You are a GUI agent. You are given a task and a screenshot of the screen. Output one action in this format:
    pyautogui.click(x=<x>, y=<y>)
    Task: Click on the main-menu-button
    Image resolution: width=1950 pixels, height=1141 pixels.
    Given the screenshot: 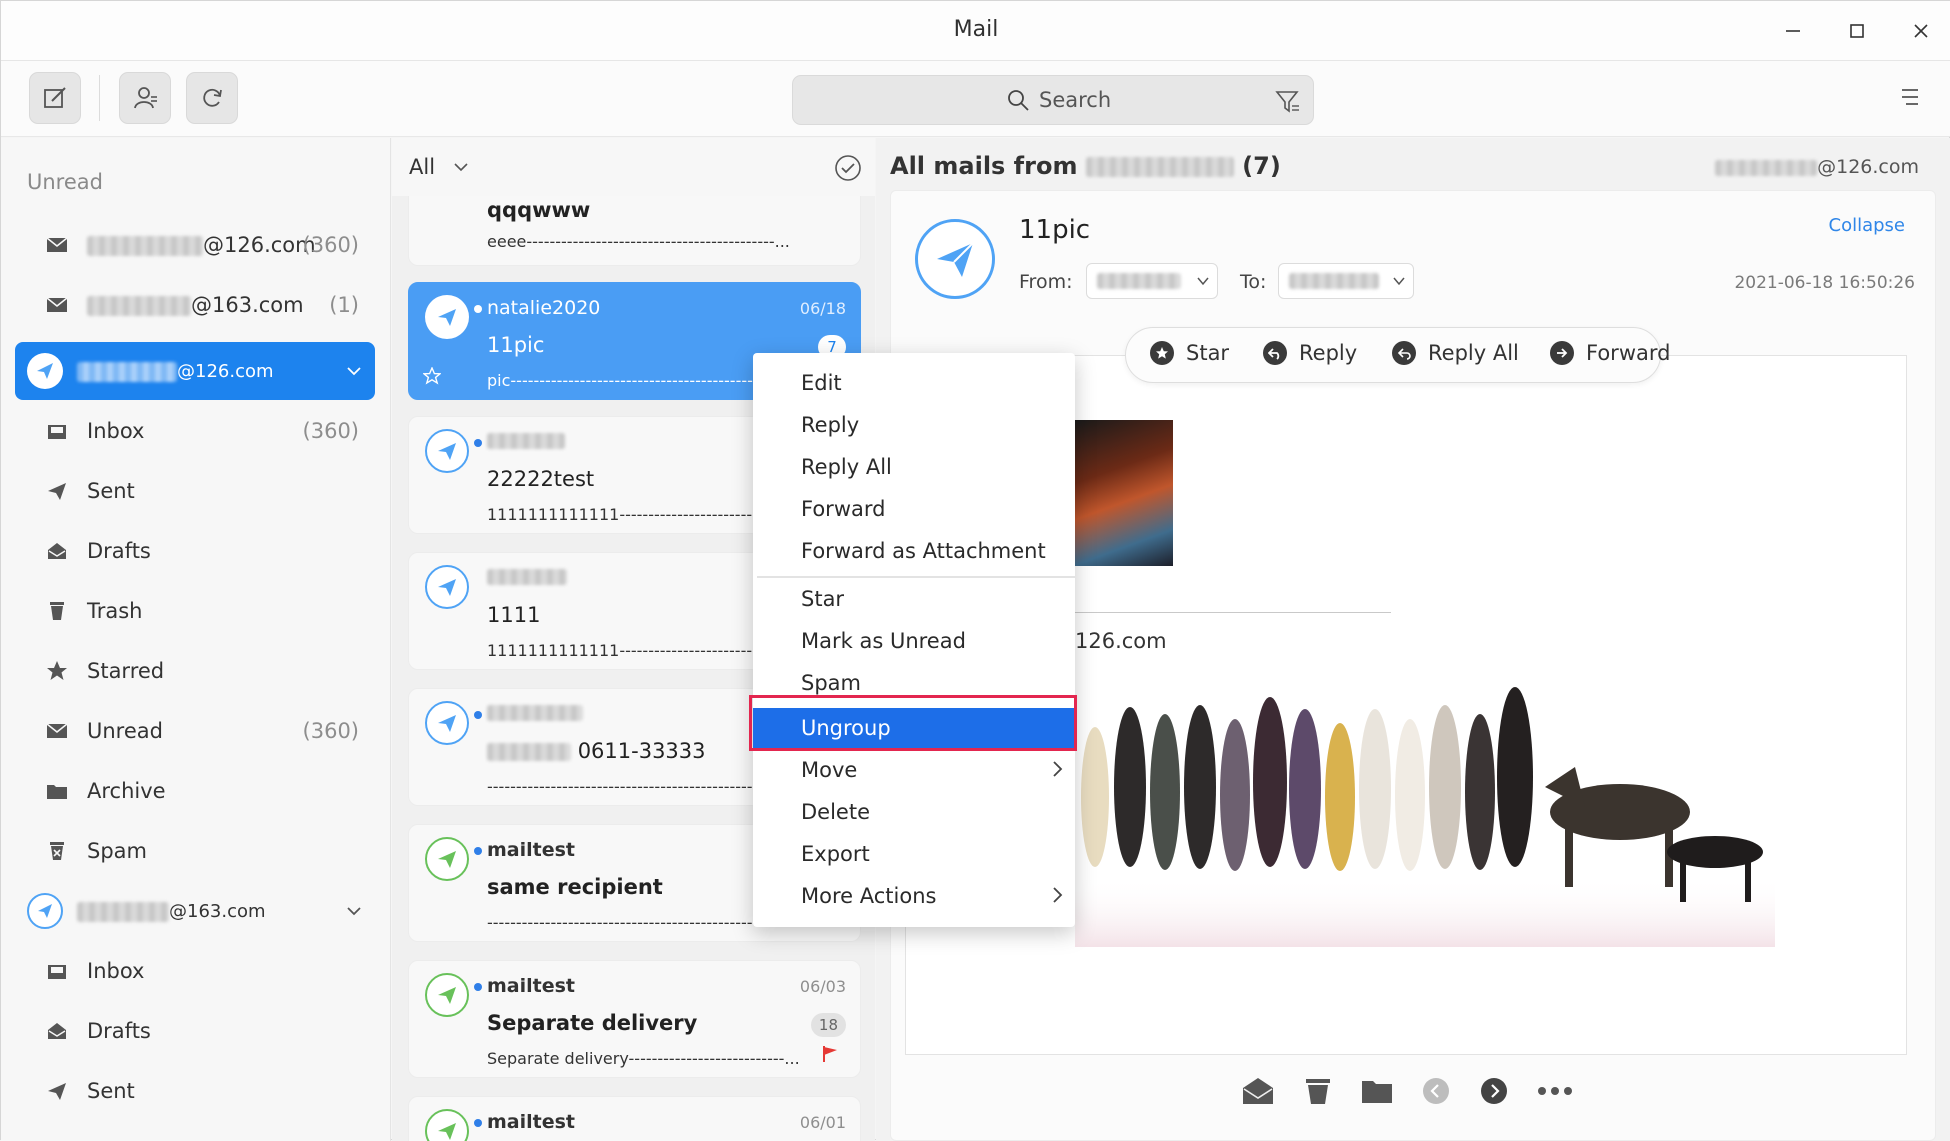 What is the action you would take?
    pyautogui.click(x=1910, y=99)
    